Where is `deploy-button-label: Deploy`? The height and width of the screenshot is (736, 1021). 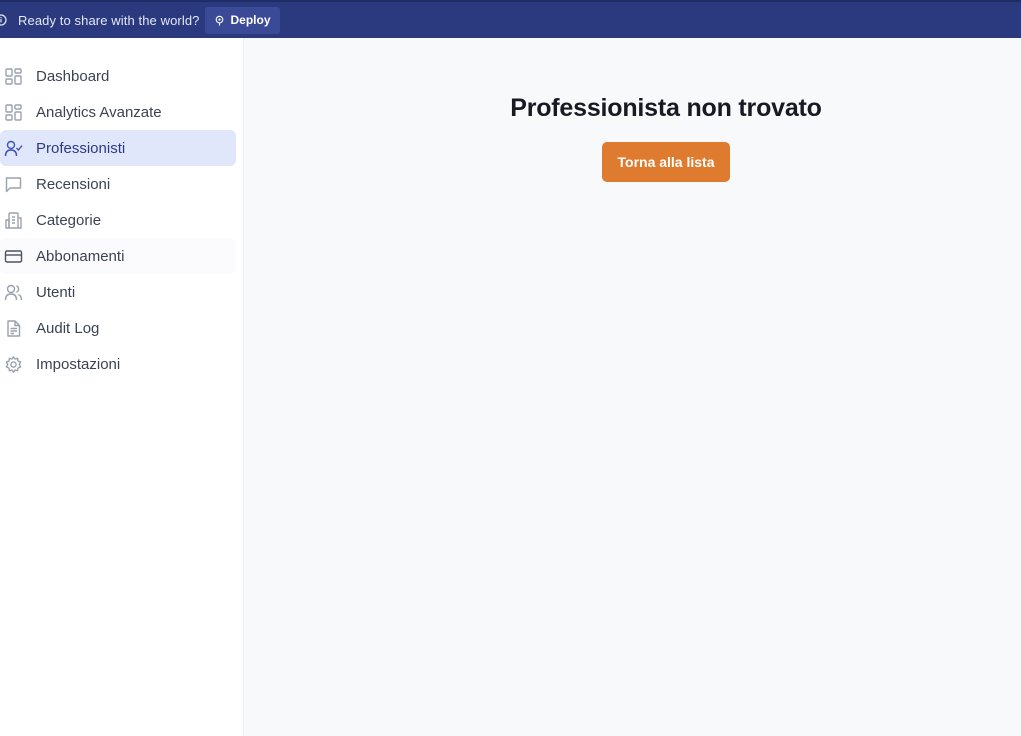 deploy-button-label: Deploy is located at coordinates (250, 20).